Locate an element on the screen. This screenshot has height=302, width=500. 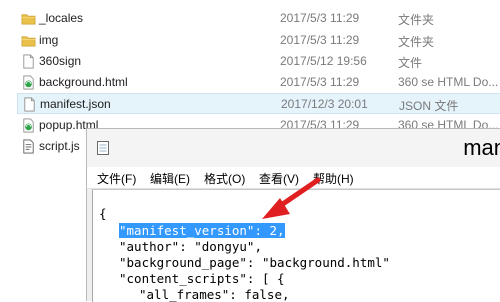
file-icon is located at coordinates (28, 61).